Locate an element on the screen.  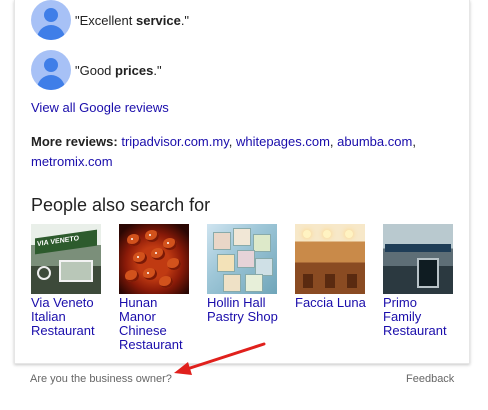
pas-item-primo-family: Primo Family Restaurant is located at coordinates (420, 281).